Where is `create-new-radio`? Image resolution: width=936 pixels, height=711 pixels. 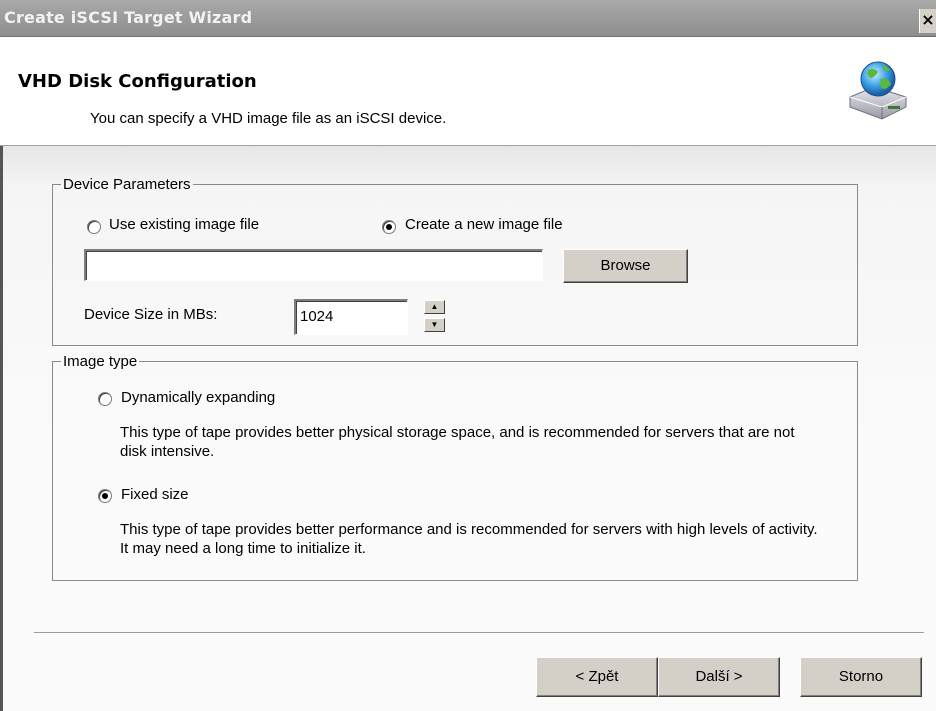 create-new-radio is located at coordinates (389, 227).